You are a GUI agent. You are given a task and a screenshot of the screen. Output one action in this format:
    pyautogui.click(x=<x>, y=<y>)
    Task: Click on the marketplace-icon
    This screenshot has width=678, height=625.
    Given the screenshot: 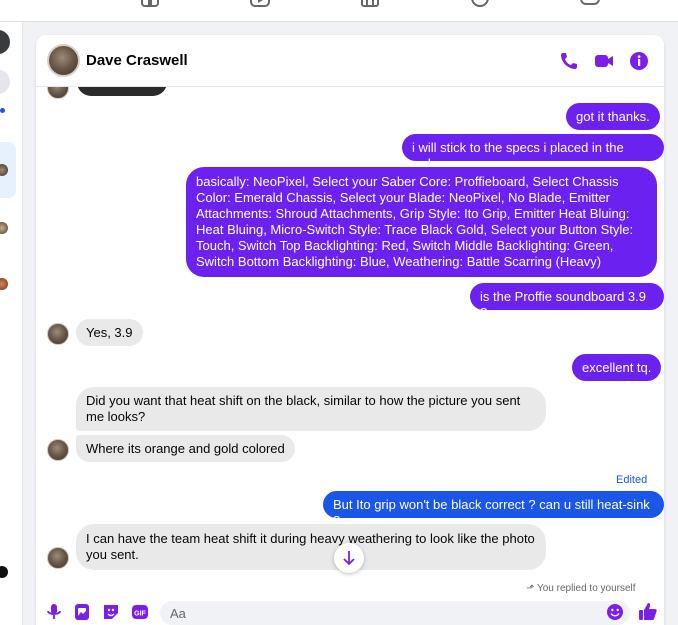 What is the action you would take?
    pyautogui.click(x=370, y=4)
    